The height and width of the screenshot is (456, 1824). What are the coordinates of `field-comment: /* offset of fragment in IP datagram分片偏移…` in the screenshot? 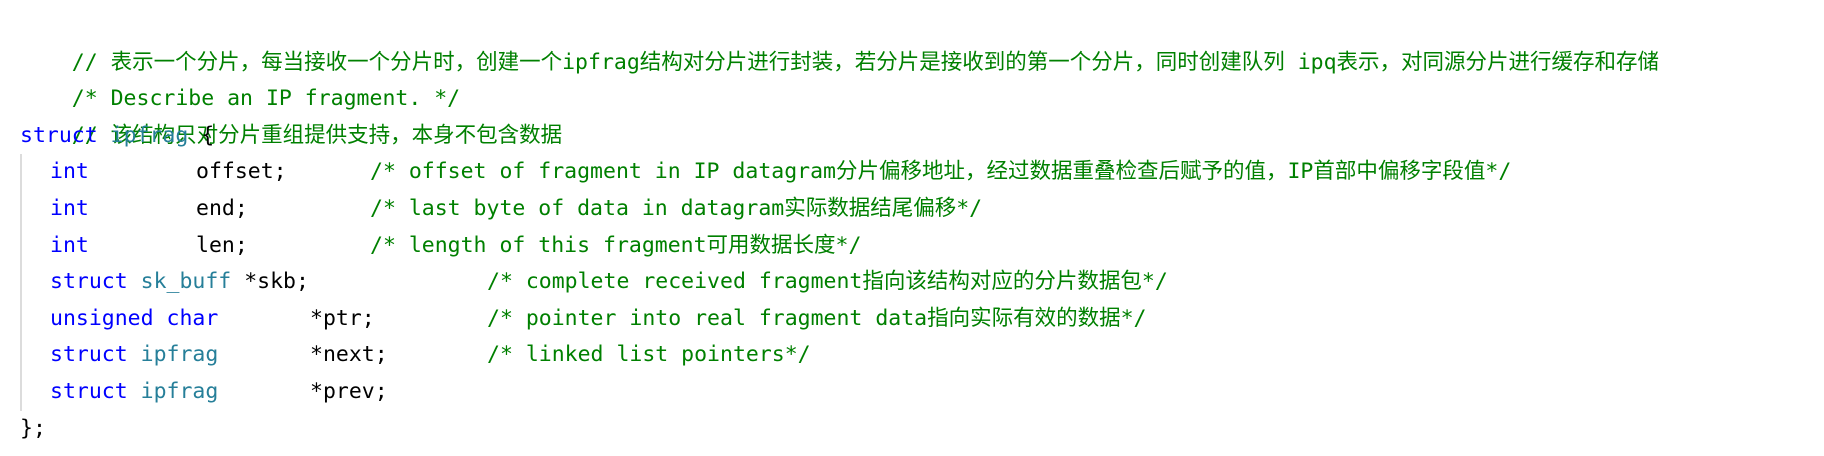 It's located at (941, 172).